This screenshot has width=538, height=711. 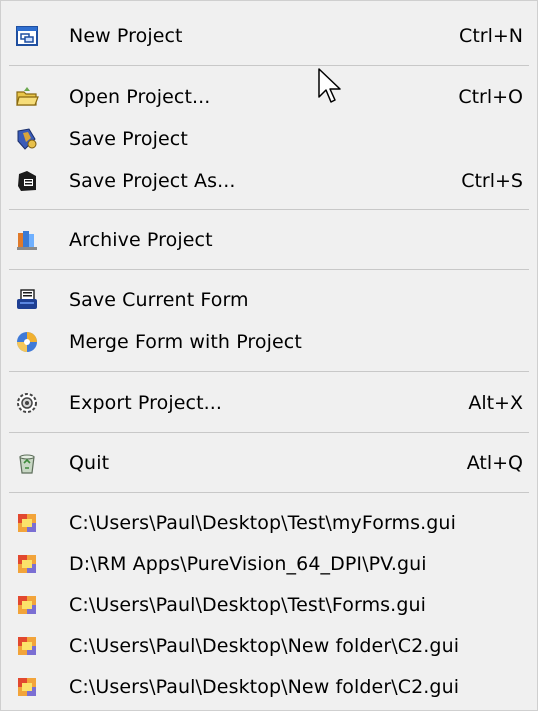 I want to click on recent-file-item: C:\Users\Paul\Desktop\Test\myForms.gui, so click(x=269, y=523).